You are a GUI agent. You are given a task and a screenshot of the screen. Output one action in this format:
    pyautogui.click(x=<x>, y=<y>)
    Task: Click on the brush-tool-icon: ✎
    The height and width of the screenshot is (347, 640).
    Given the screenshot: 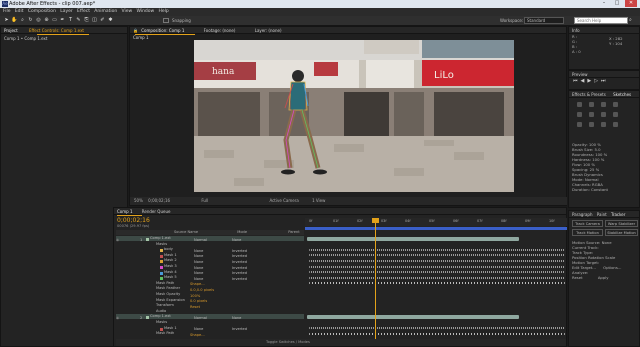 What is the action you would take?
    pyautogui.click(x=78, y=20)
    